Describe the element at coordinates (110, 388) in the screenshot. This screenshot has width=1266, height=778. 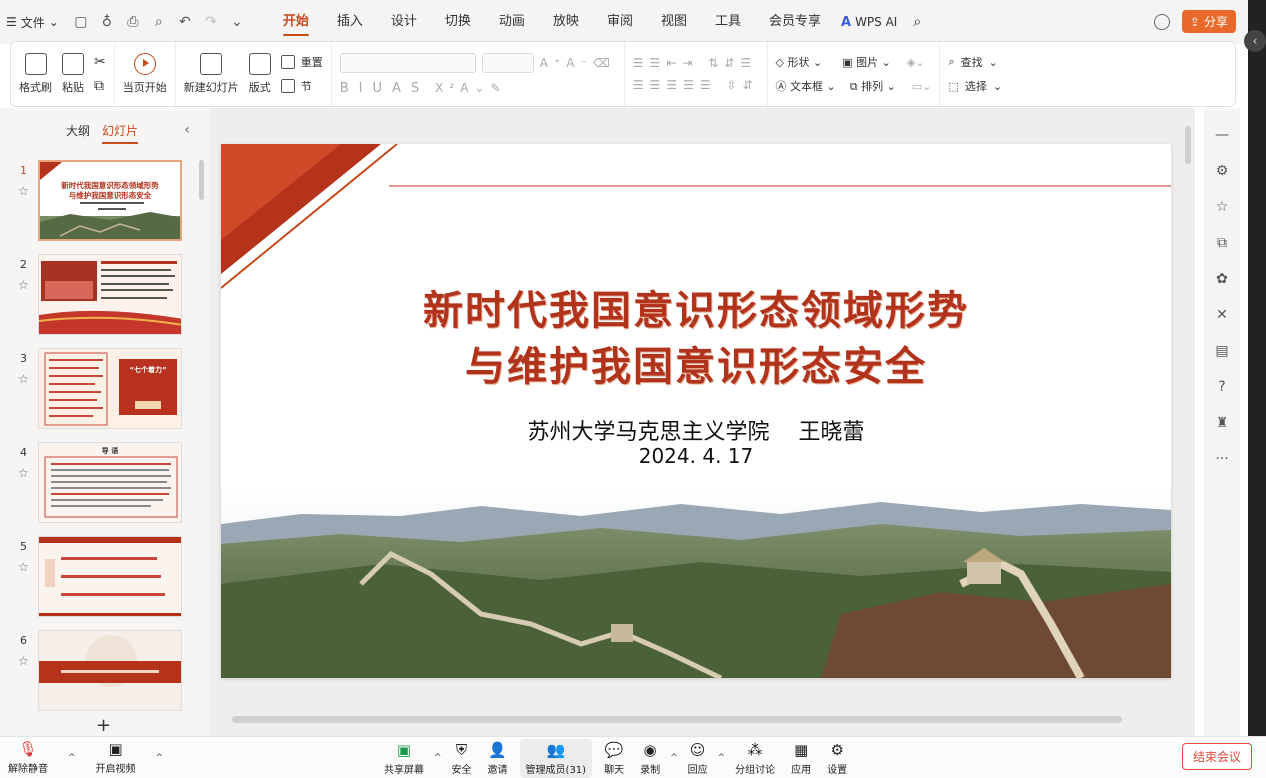
I see `slide-thumbnail-3: “七个着力”` at that location.